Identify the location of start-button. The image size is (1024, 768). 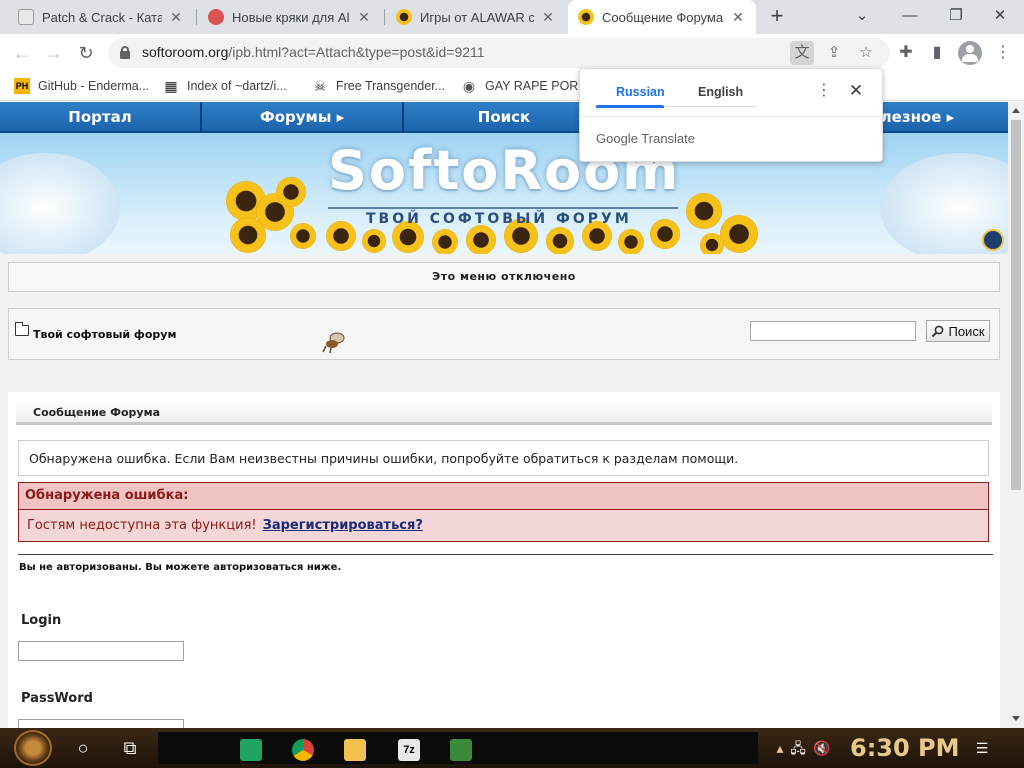
(33, 748).